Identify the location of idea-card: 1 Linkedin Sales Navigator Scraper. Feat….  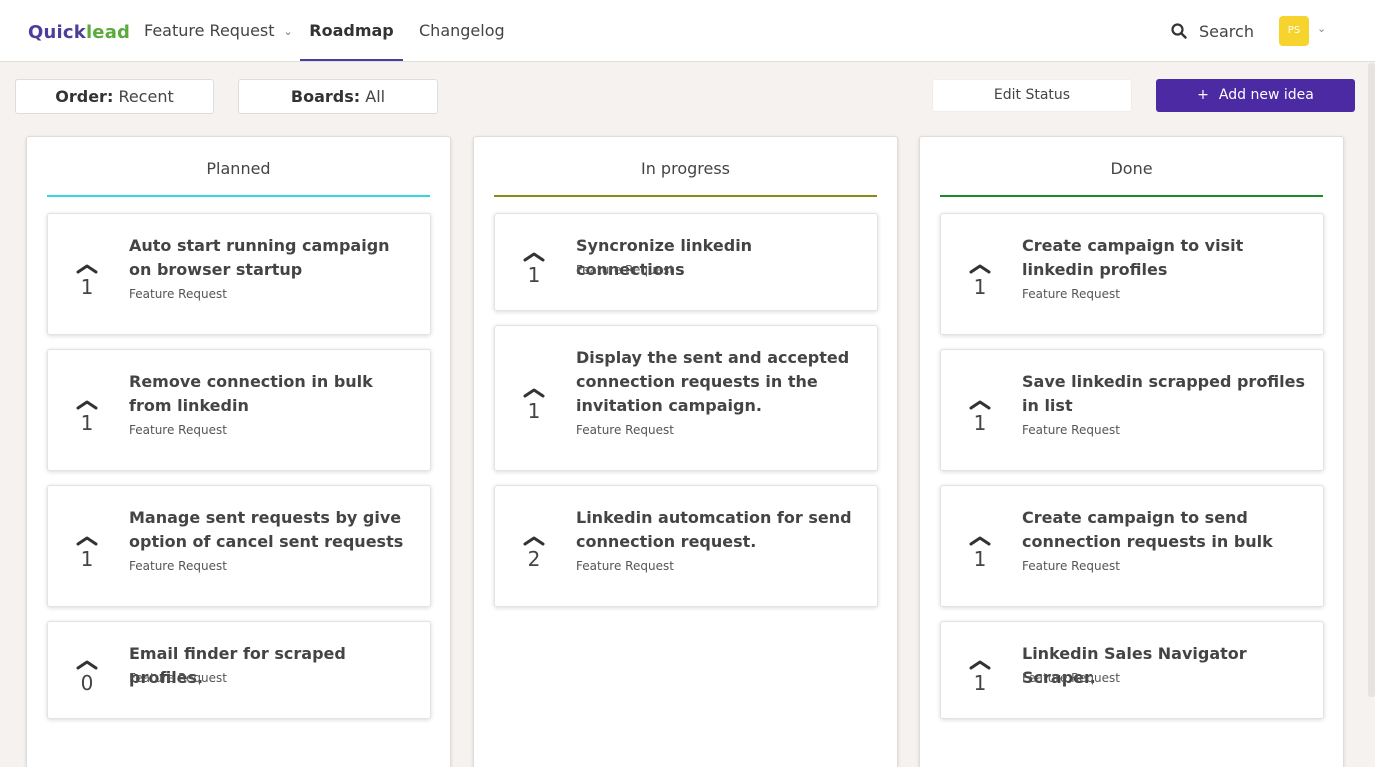
(1132, 670).